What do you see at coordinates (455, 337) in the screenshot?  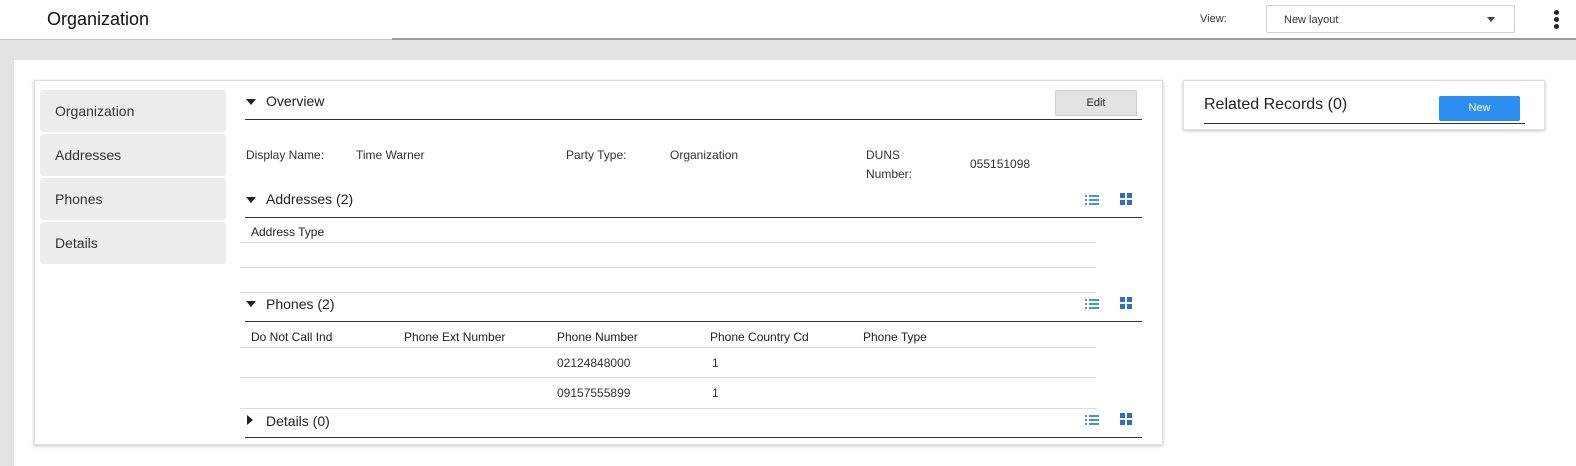 I see `col-phone-ext-number: Phone Ext Number` at bounding box center [455, 337].